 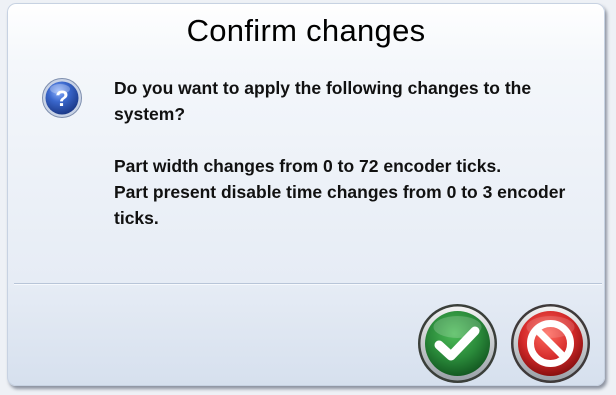 I want to click on question-mark-icon: ?, so click(x=62, y=98).